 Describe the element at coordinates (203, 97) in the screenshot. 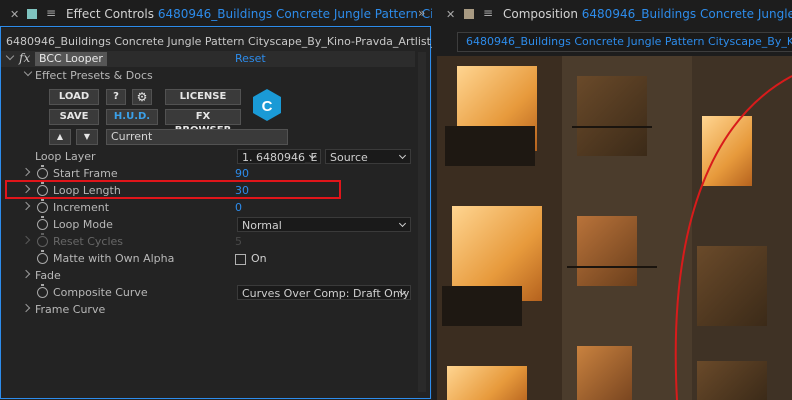

I see `license-button: LICENSE` at that location.